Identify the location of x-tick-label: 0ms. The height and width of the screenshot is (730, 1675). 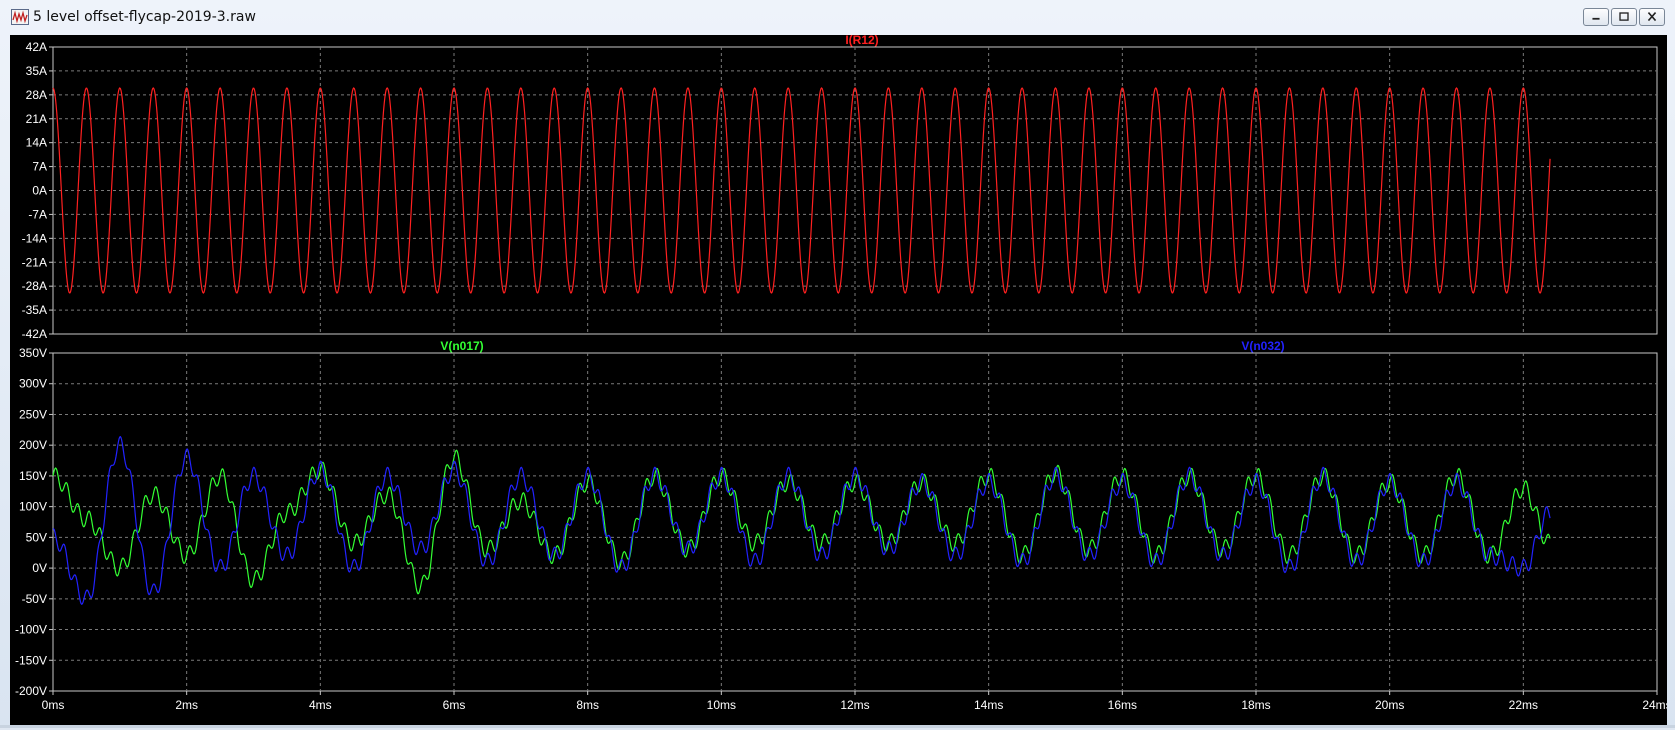
(53, 705).